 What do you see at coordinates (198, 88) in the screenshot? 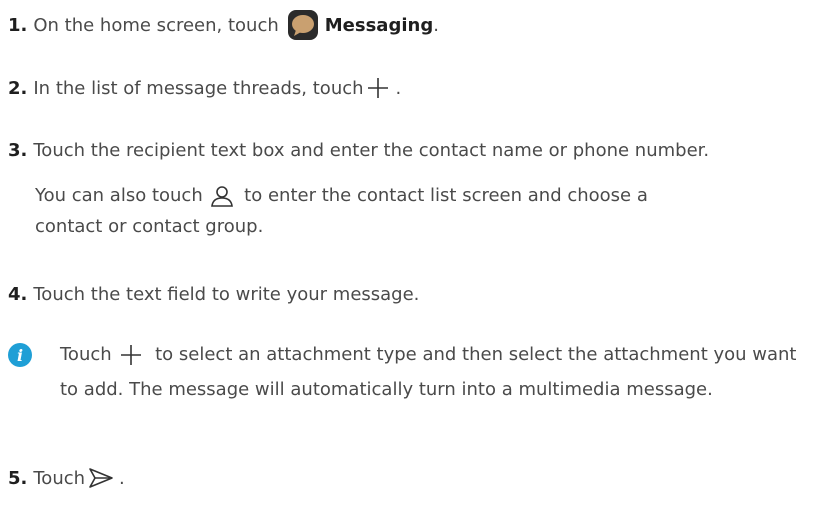
I see `step-text: In the list of message threads, touch` at bounding box center [198, 88].